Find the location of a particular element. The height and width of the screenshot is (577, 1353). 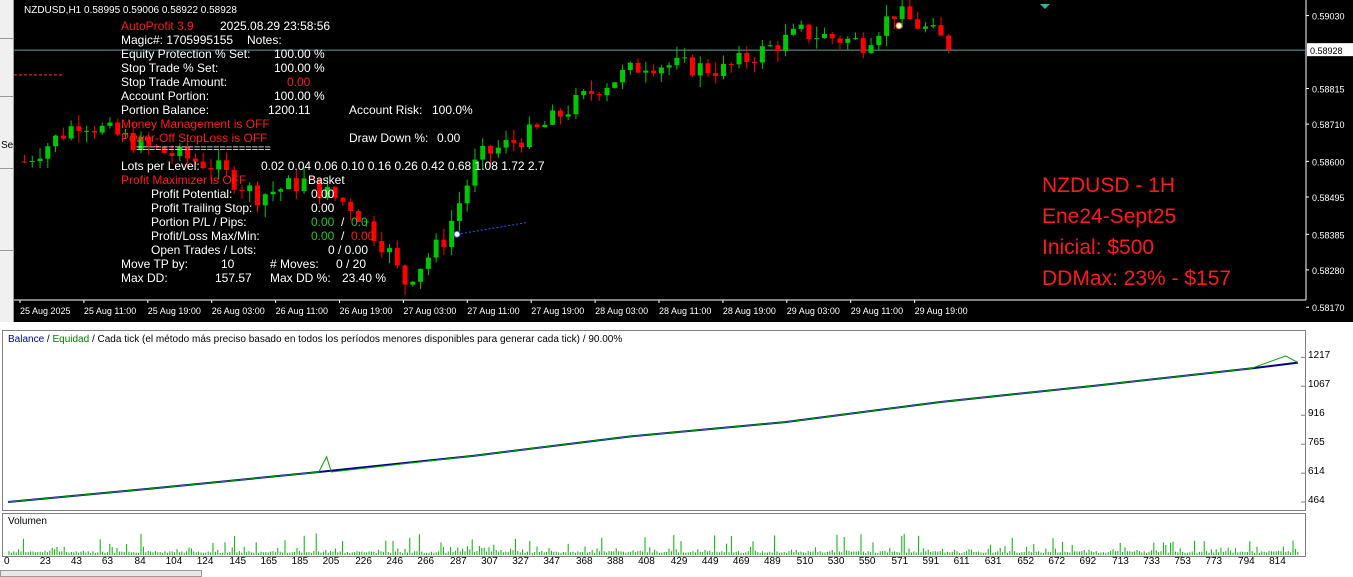

draw-down-label: Draw Down %: is located at coordinates (389, 138).